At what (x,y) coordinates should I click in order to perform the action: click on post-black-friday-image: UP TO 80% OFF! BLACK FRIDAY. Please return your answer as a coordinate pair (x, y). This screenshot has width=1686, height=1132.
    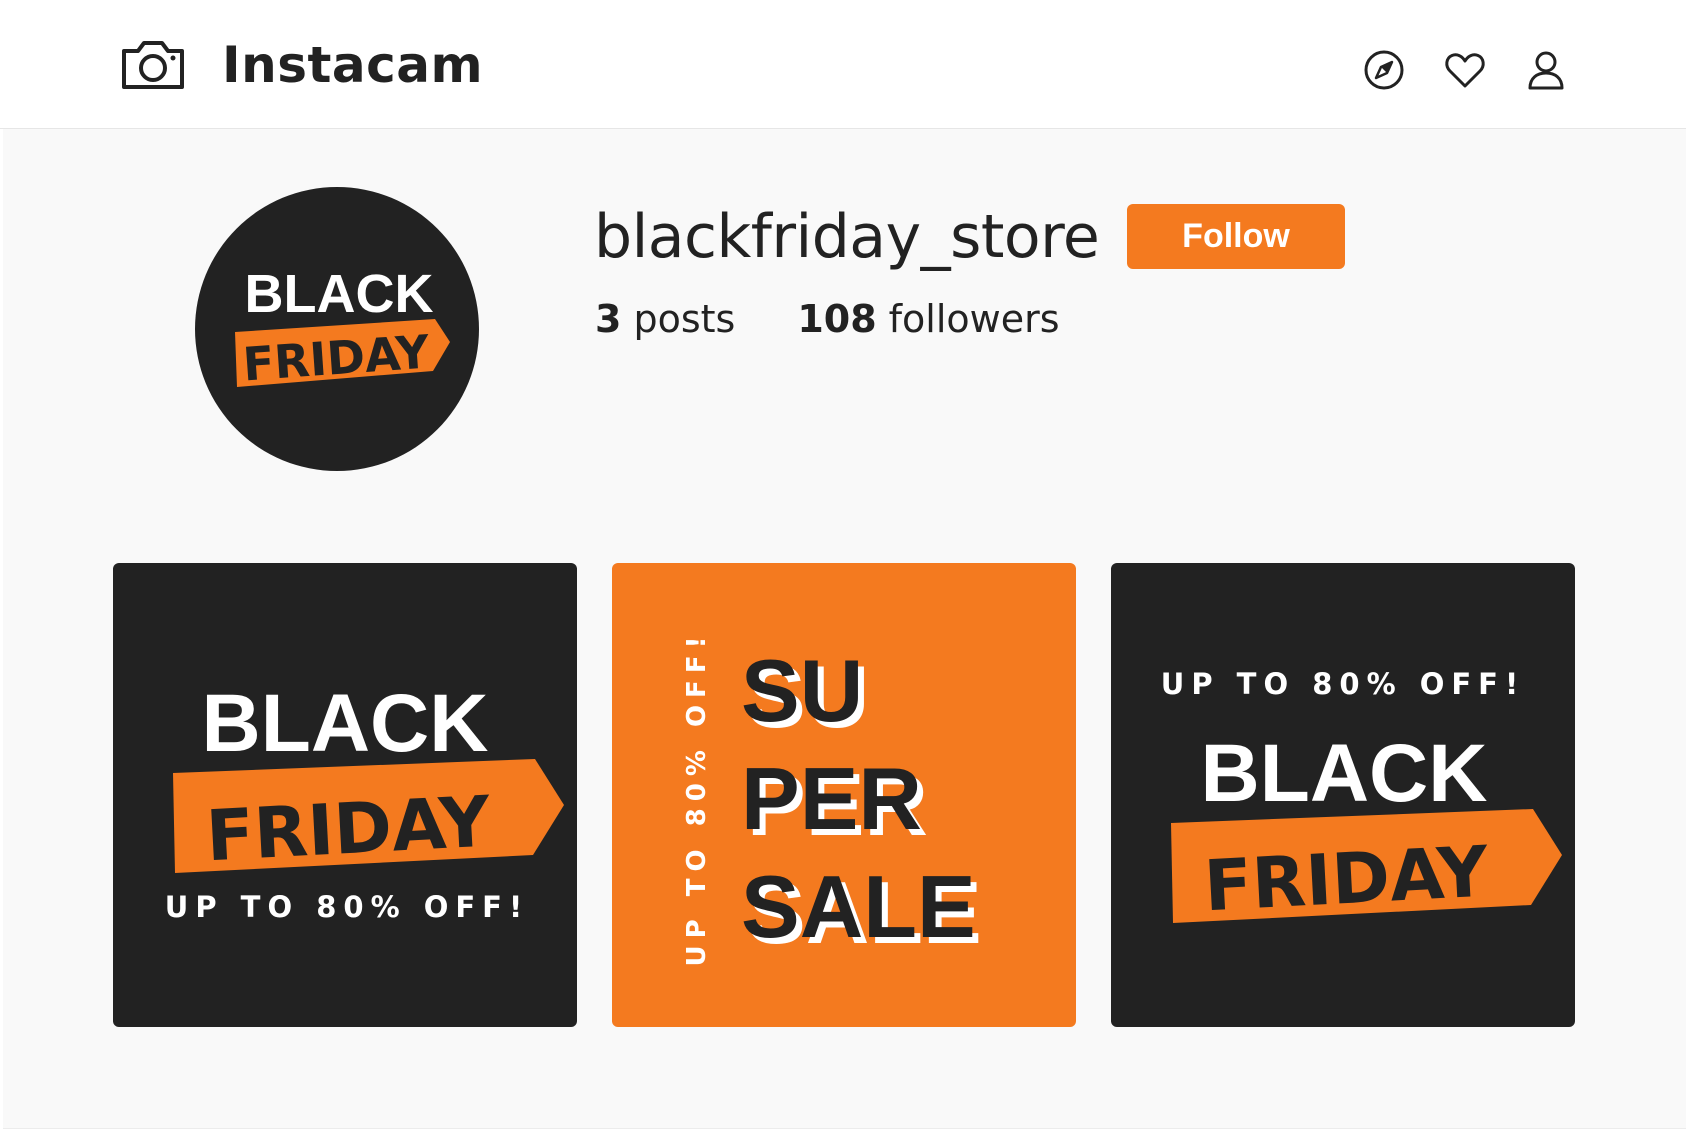
    Looking at the image, I should click on (1361, 797).